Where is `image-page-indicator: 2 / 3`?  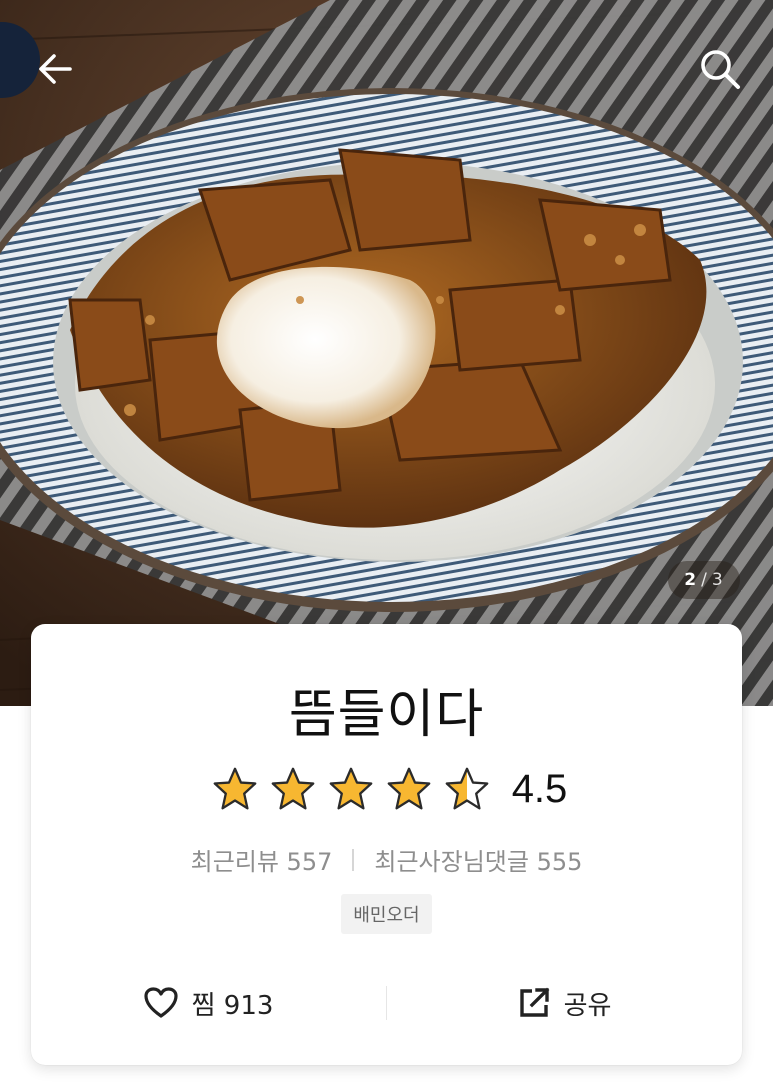
image-page-indicator: 2 / 3 is located at coordinates (704, 580).